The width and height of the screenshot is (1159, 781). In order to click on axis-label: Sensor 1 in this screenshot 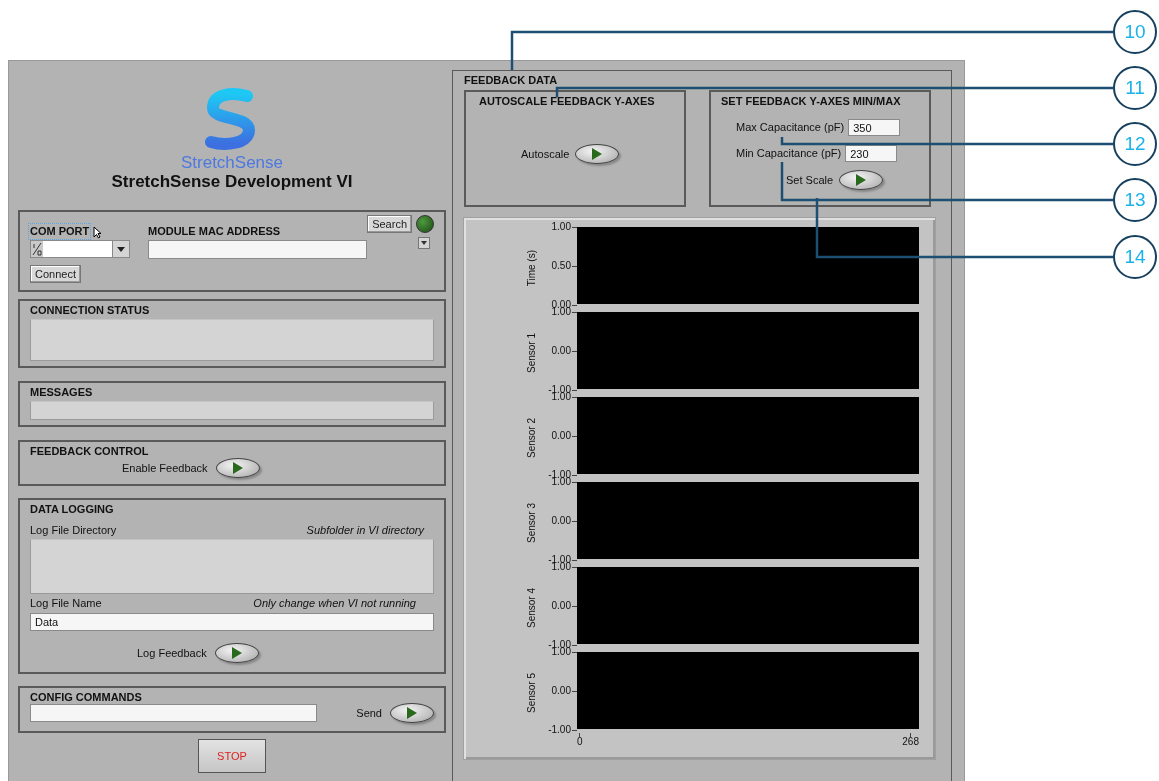, I will do `click(532, 353)`.